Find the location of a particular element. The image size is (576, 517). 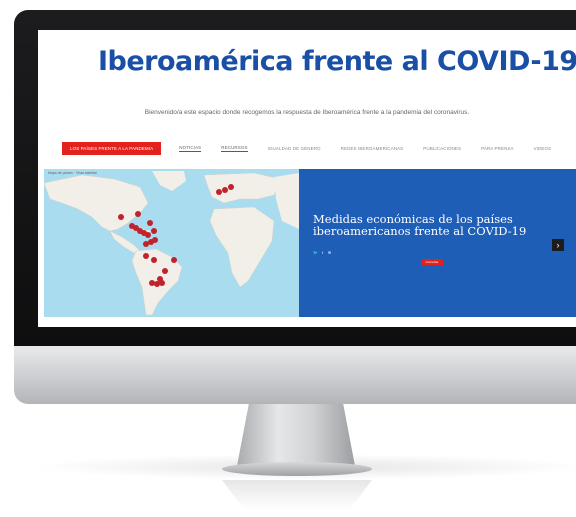

email-icon: ✉ is located at coordinates (329, 252).